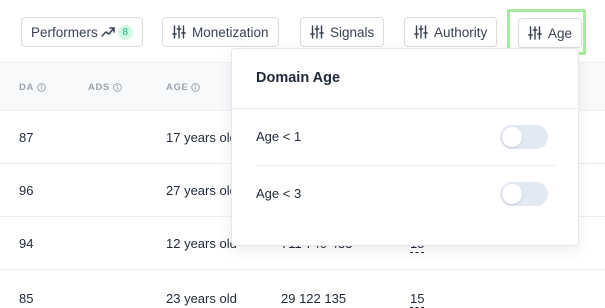 Image resolution: width=605 pixels, height=308 pixels. I want to click on option-age-lt-3-label: Age < 3, so click(279, 193).